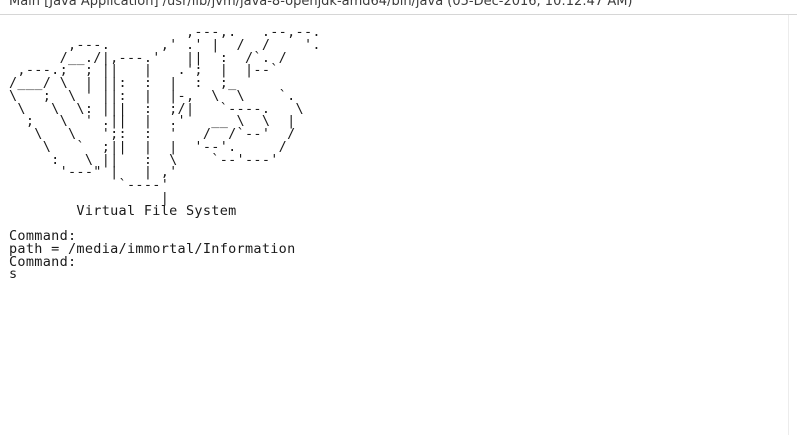 The image size is (797, 435). What do you see at coordinates (123, 210) in the screenshot?
I see `console-line: Virtual File System` at bounding box center [123, 210].